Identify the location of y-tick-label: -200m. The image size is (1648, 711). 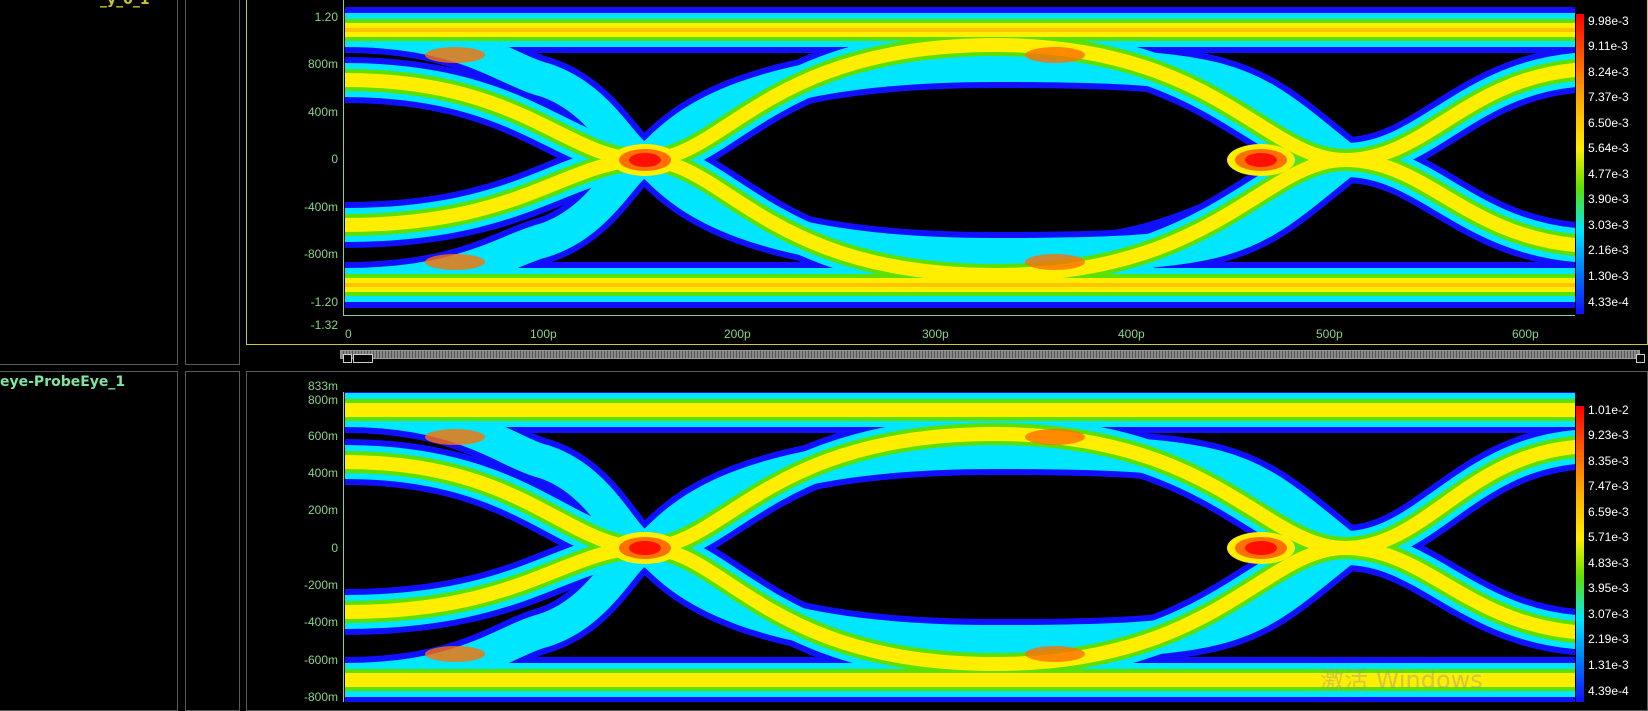
(320, 585).